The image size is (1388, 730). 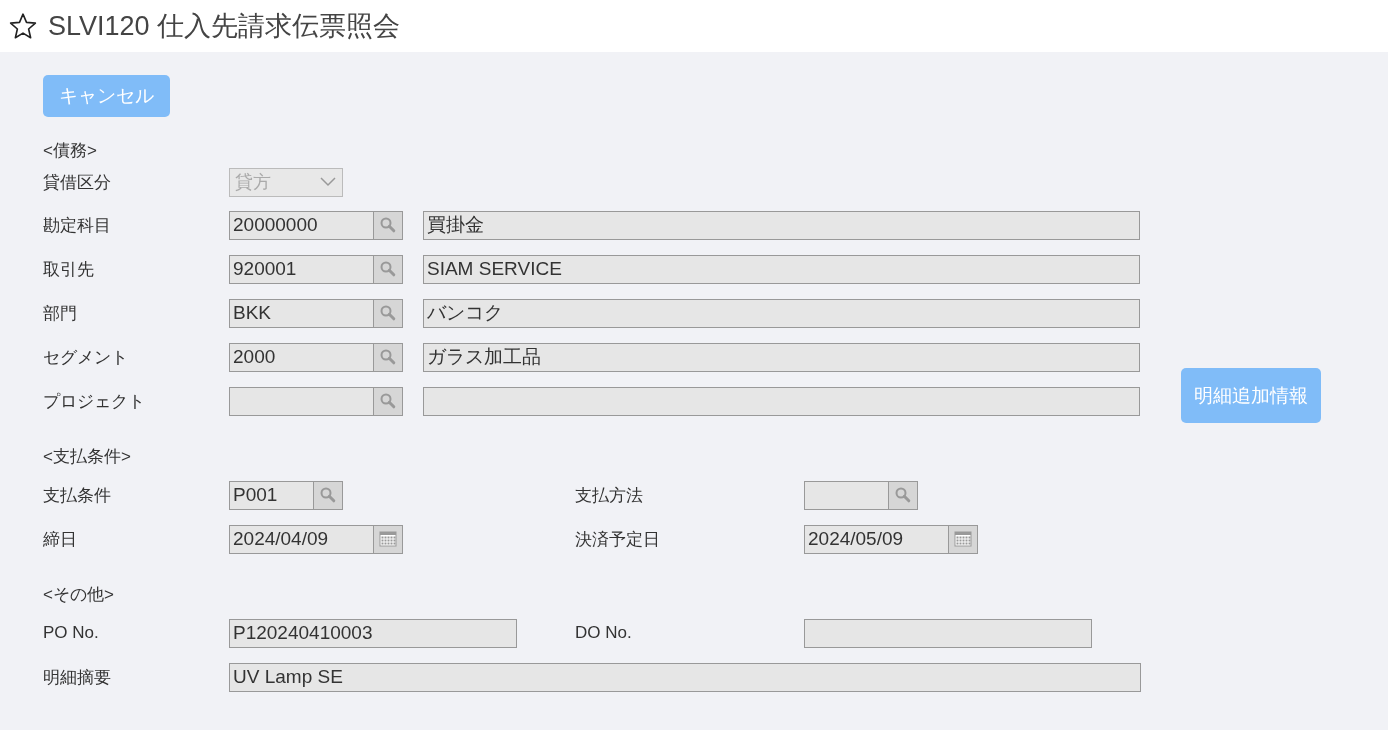 I want to click on section-heading: <その他>, so click(x=79, y=594).